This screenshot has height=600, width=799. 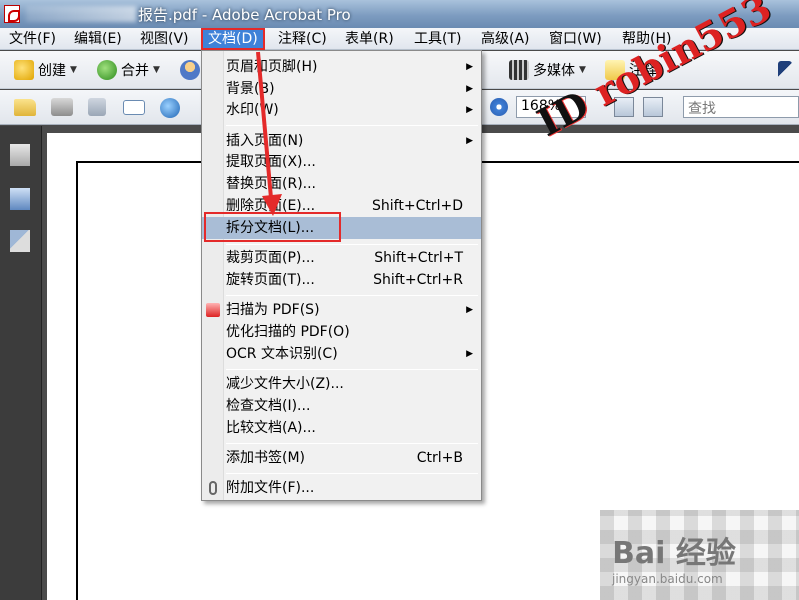 I want to click on signatures-panel-icon, so click(x=20, y=241).